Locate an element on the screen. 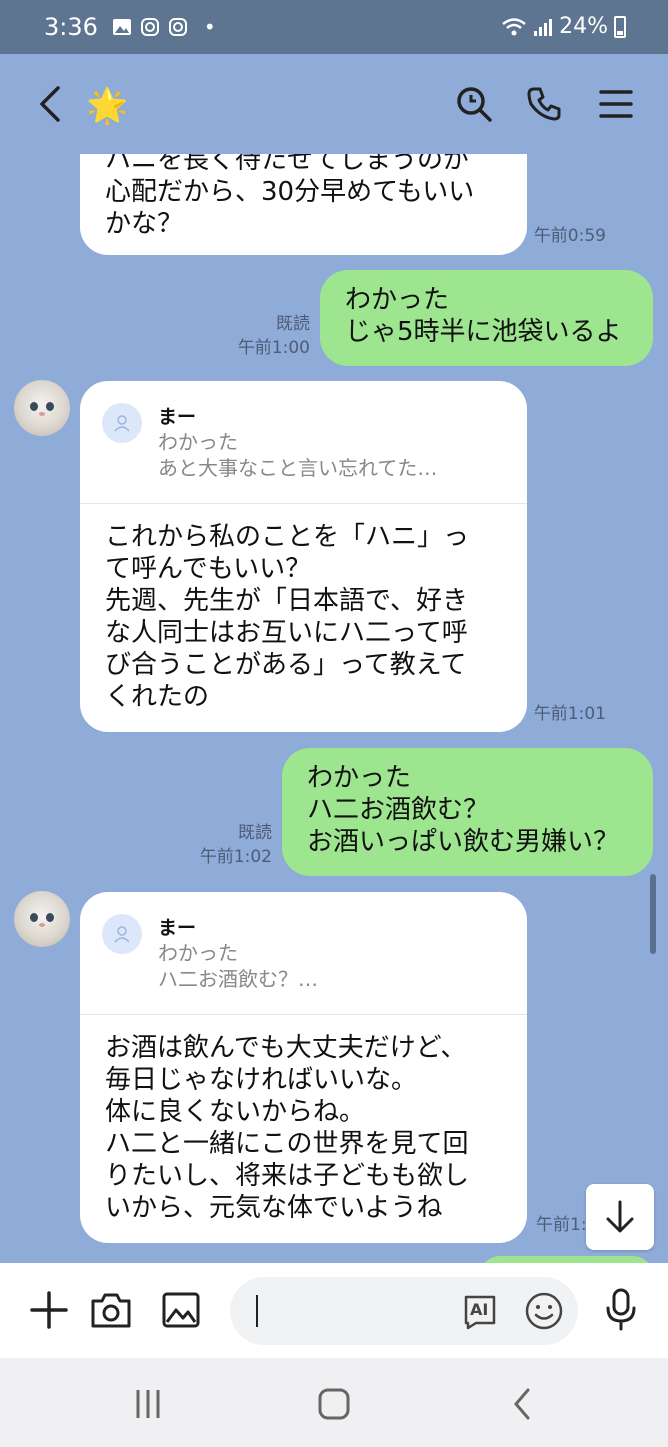  arrow-down-icon is located at coordinates (620, 1216).